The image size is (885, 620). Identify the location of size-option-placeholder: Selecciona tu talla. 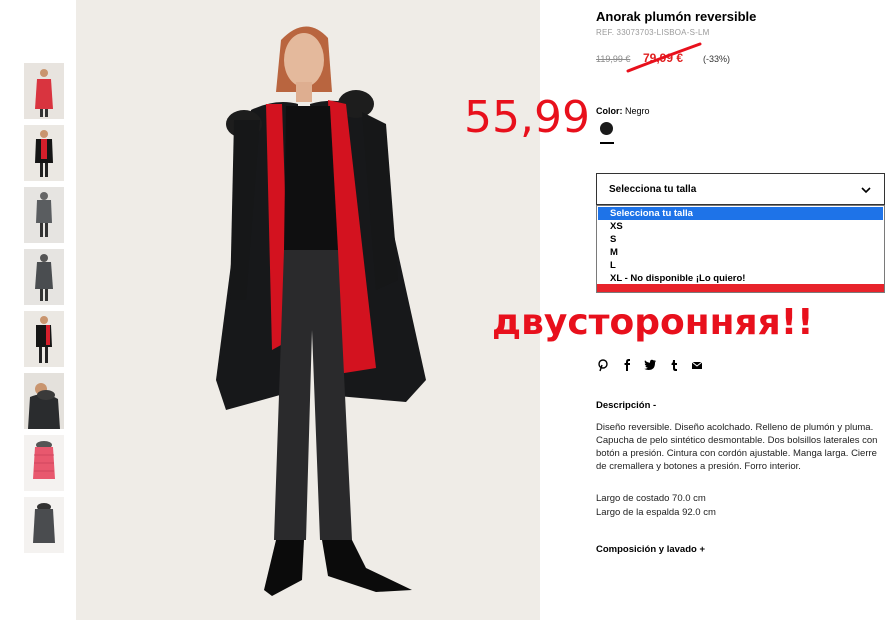
(740, 213).